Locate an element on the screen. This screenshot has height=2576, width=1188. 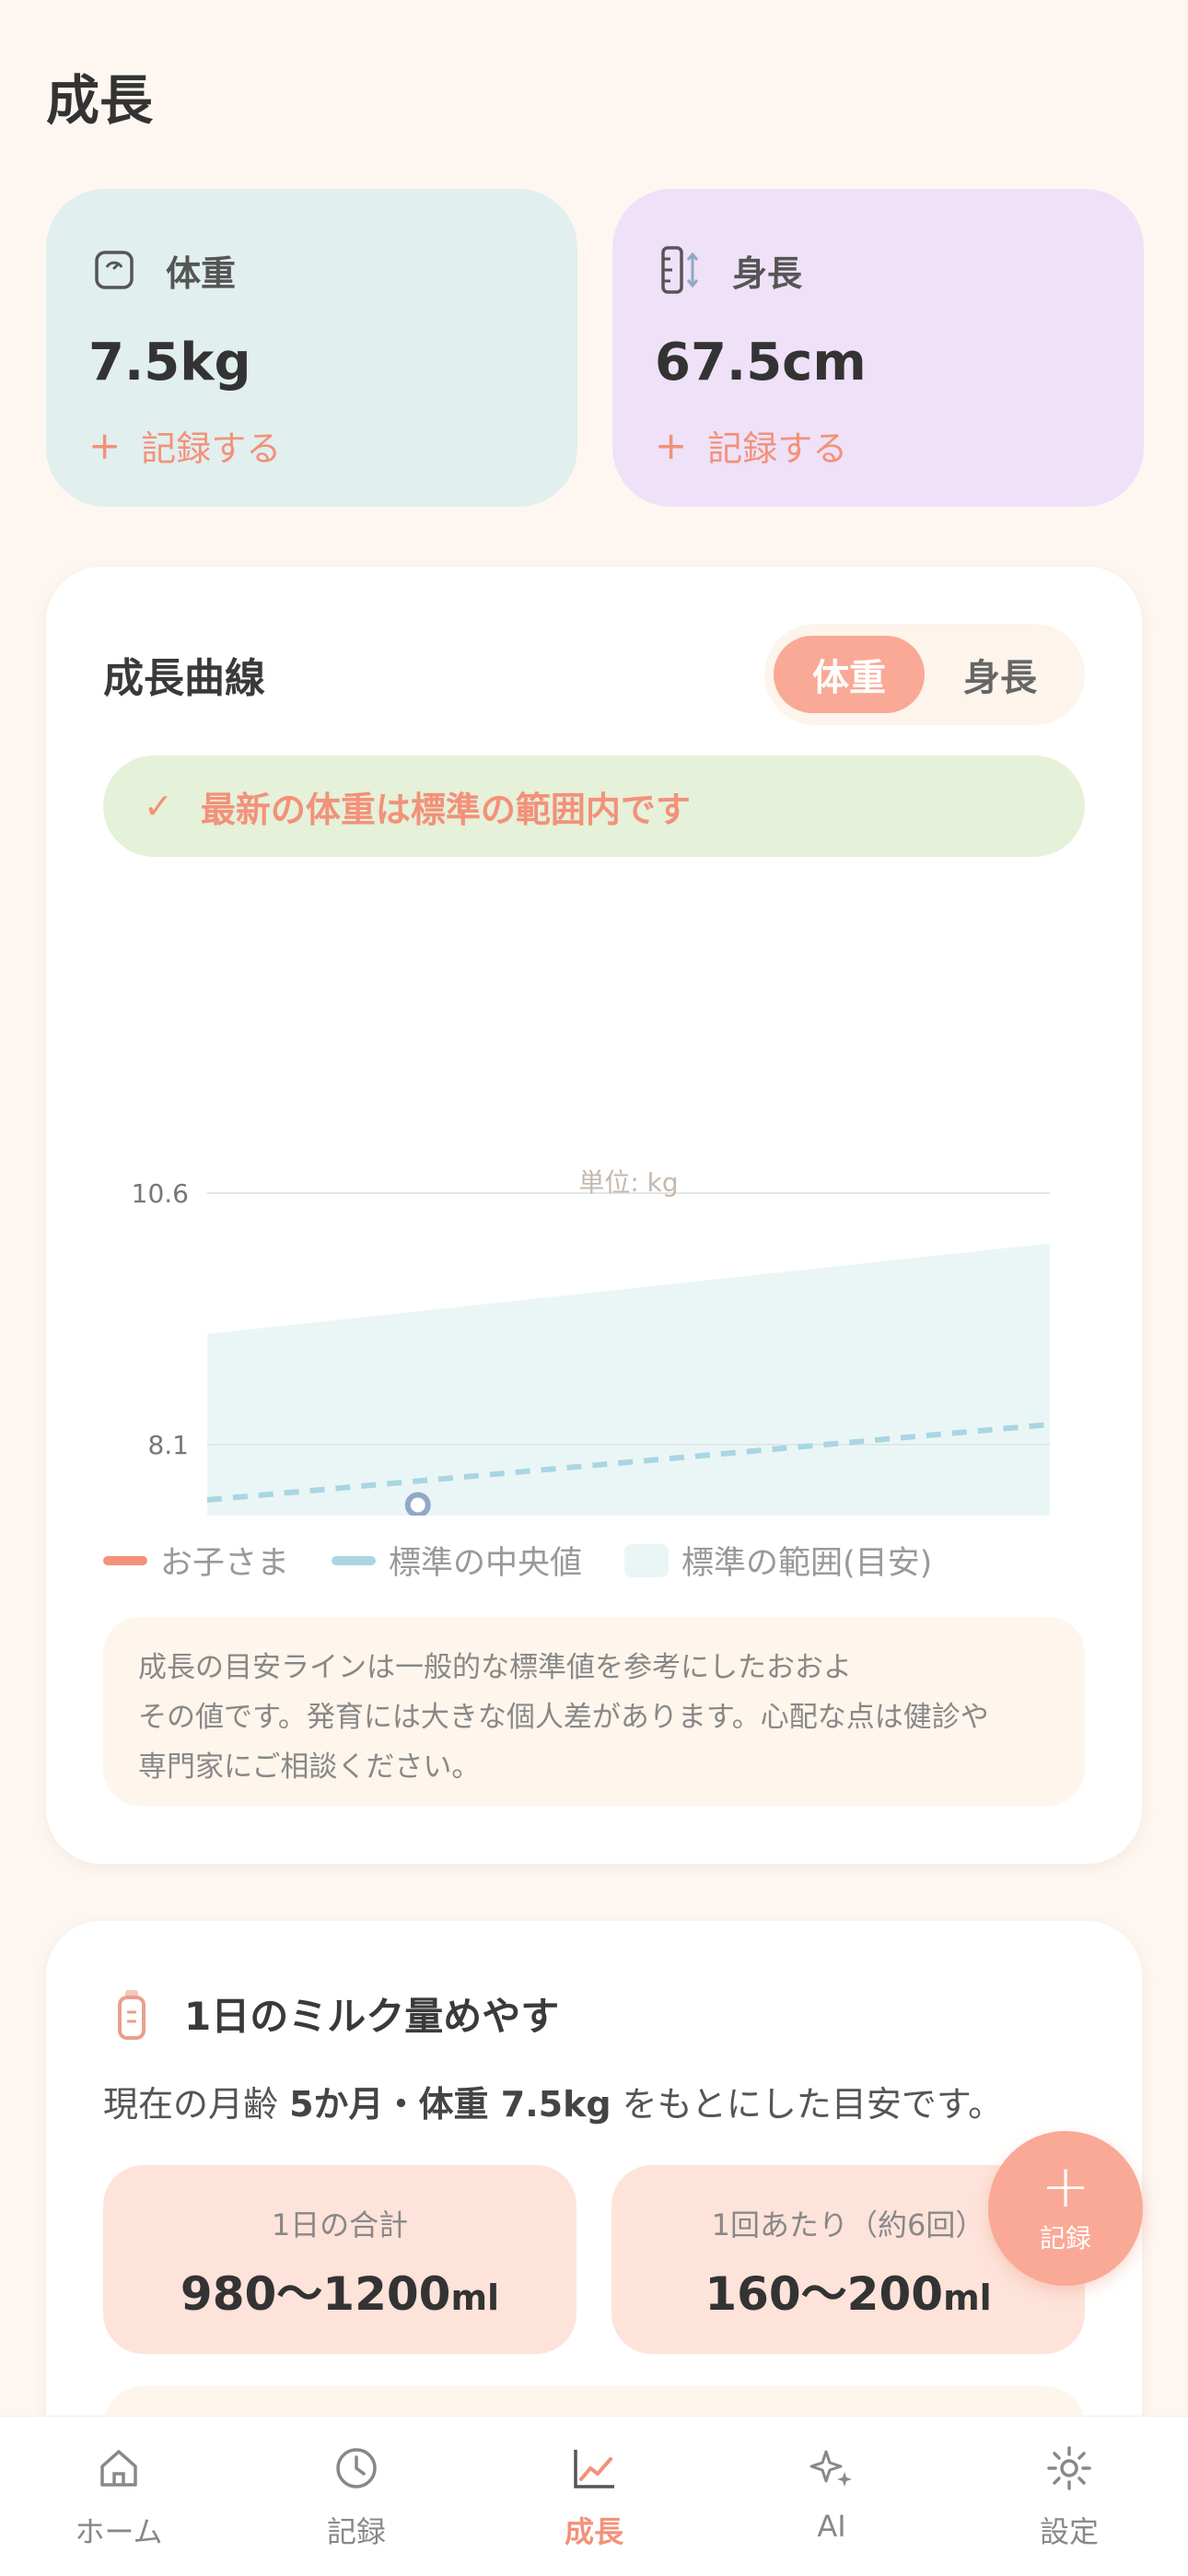
add-record-fab: + 記録 is located at coordinates (1065, 2208).